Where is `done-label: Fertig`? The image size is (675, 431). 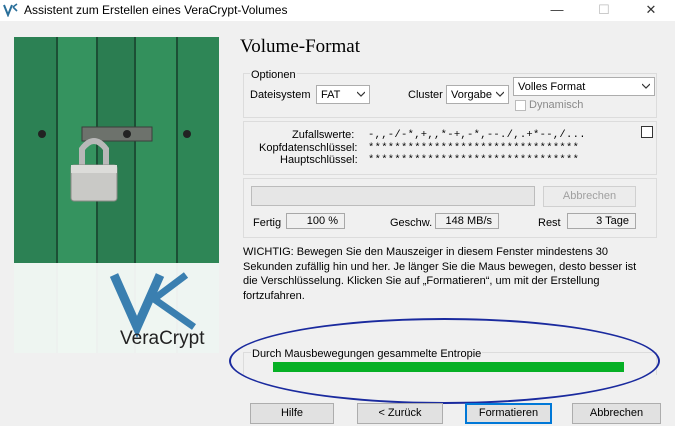
done-label: Fertig is located at coordinates (267, 223).